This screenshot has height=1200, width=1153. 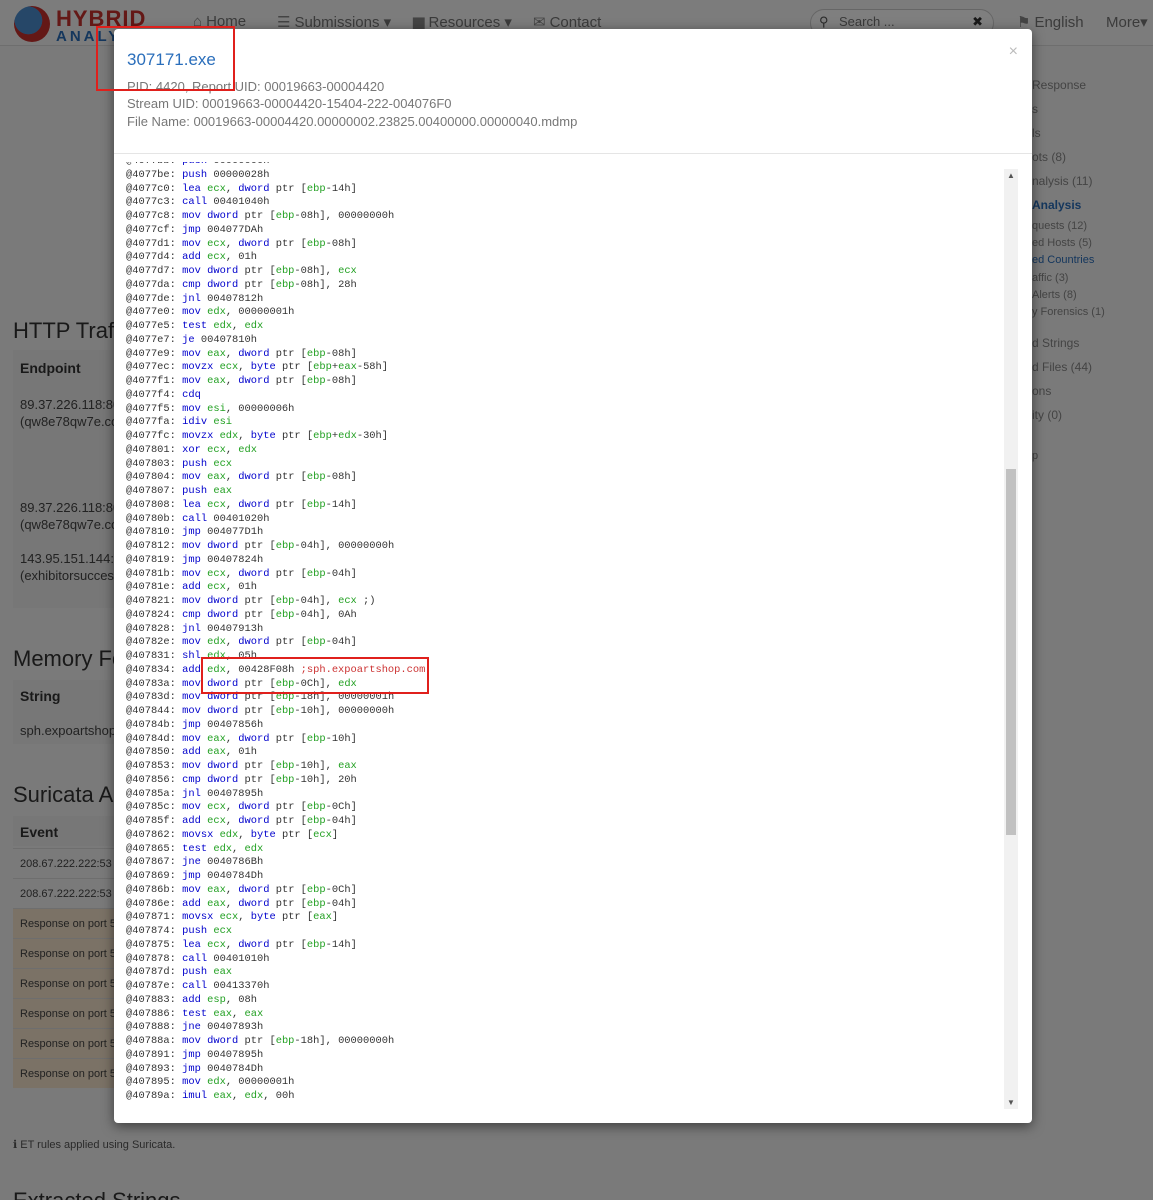 I want to click on instruction-address: @40783a:, so click(x=154, y=683).